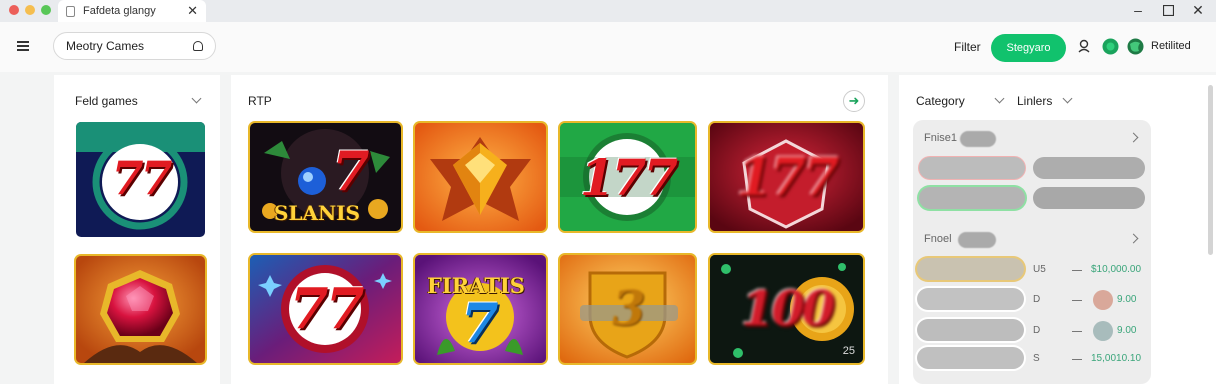 Image resolution: width=1216 pixels, height=384 pixels. I want to click on game-tile-shield: 3, so click(627, 309).